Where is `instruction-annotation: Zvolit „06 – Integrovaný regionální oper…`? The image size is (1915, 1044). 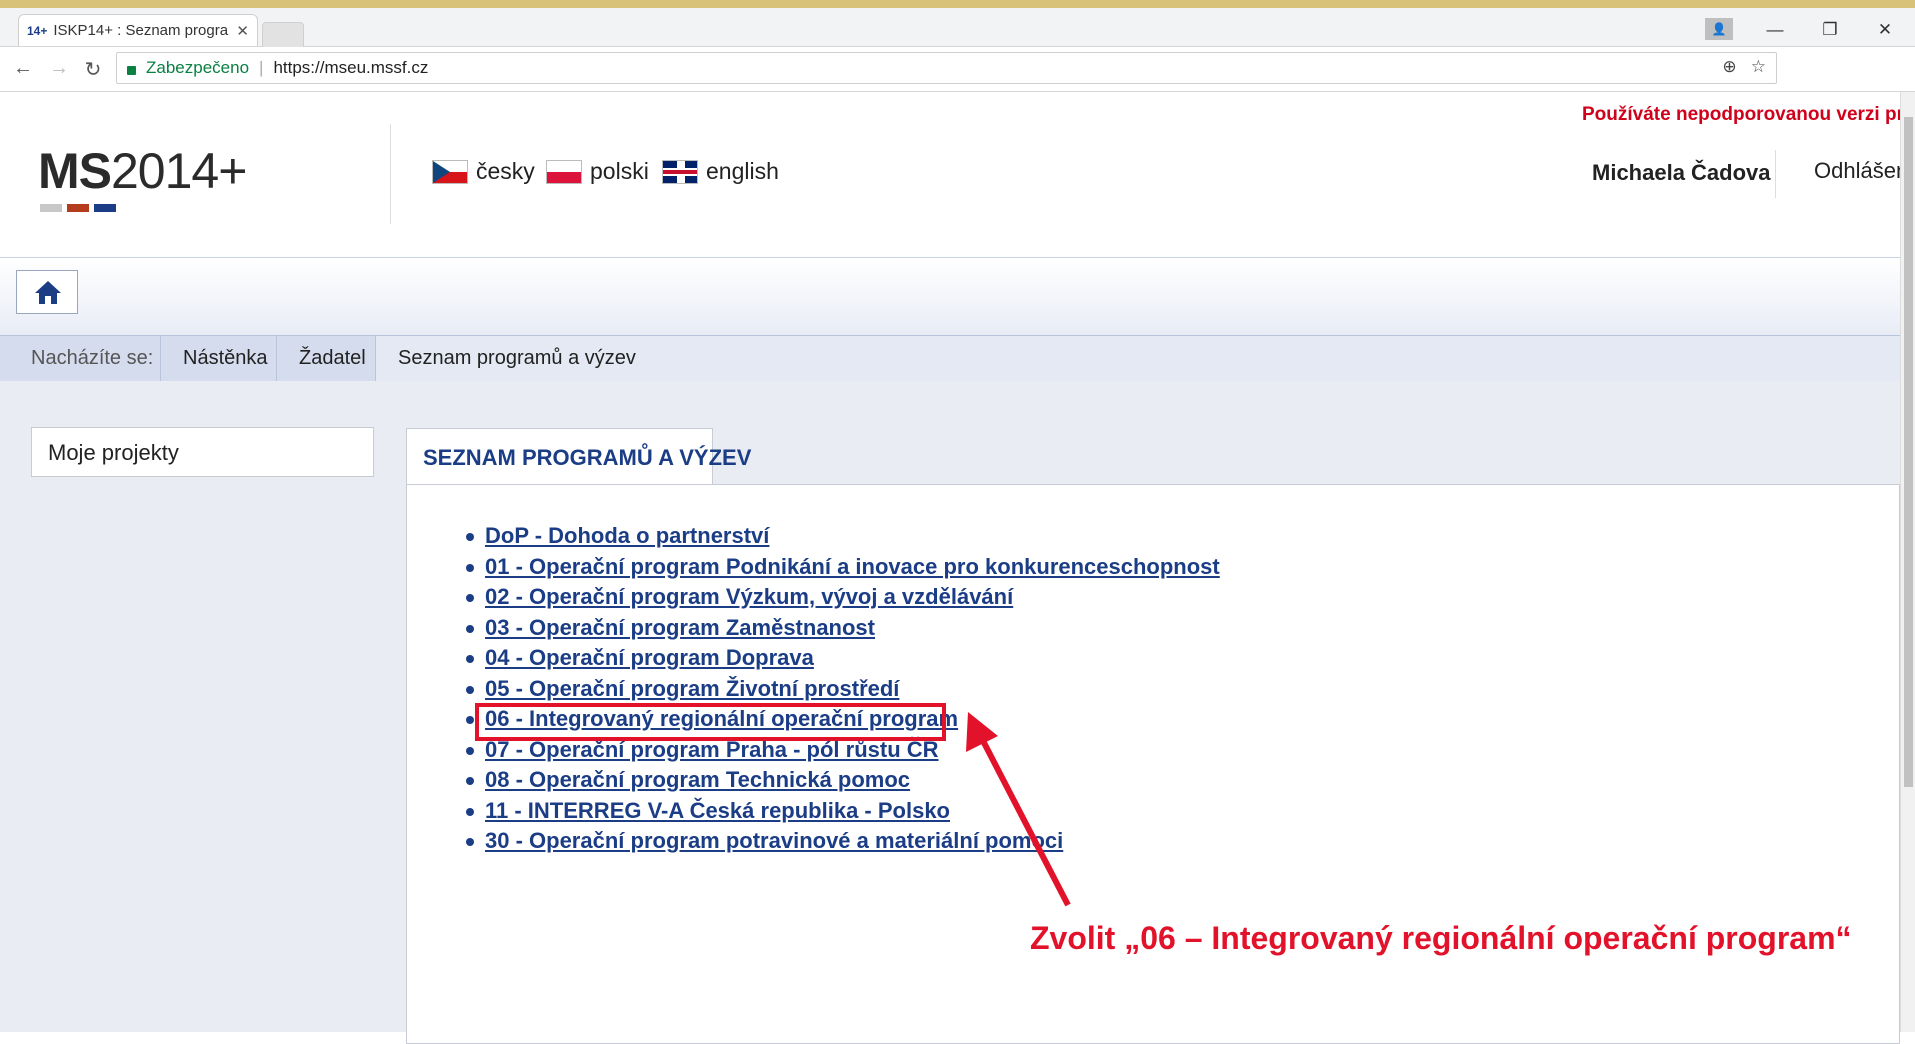 instruction-annotation: Zvolit „06 – Integrovaný regionální oper… is located at coordinates (1441, 938).